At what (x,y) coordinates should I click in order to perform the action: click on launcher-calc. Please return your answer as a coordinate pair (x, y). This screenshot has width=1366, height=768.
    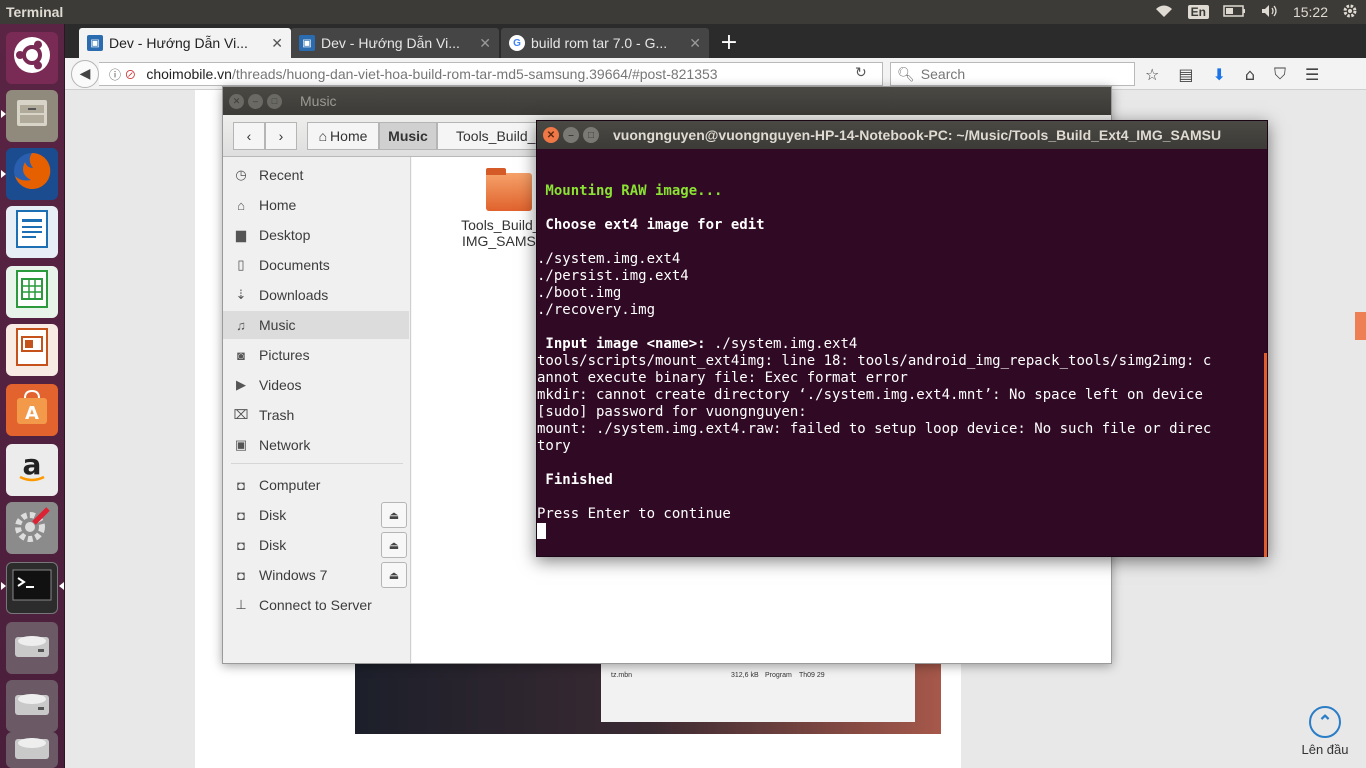
    Looking at the image, I should click on (32, 292).